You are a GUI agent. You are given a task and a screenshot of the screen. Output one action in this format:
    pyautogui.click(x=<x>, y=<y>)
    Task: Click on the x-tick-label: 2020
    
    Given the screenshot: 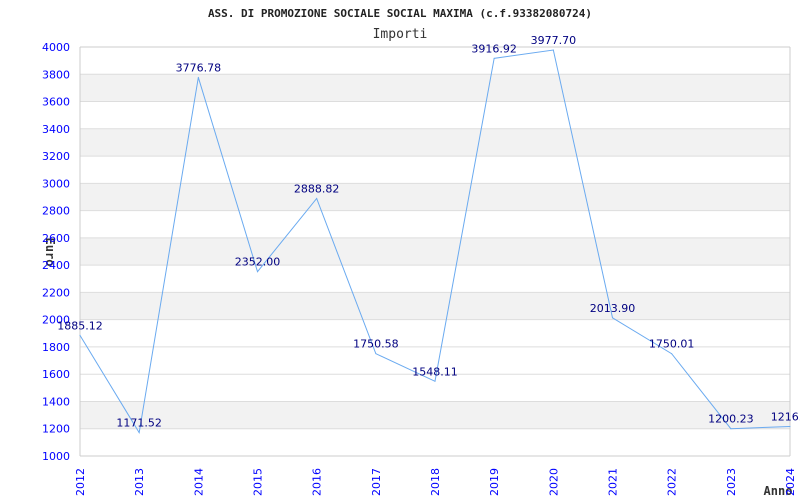 What is the action you would take?
    pyautogui.click(x=553, y=482)
    